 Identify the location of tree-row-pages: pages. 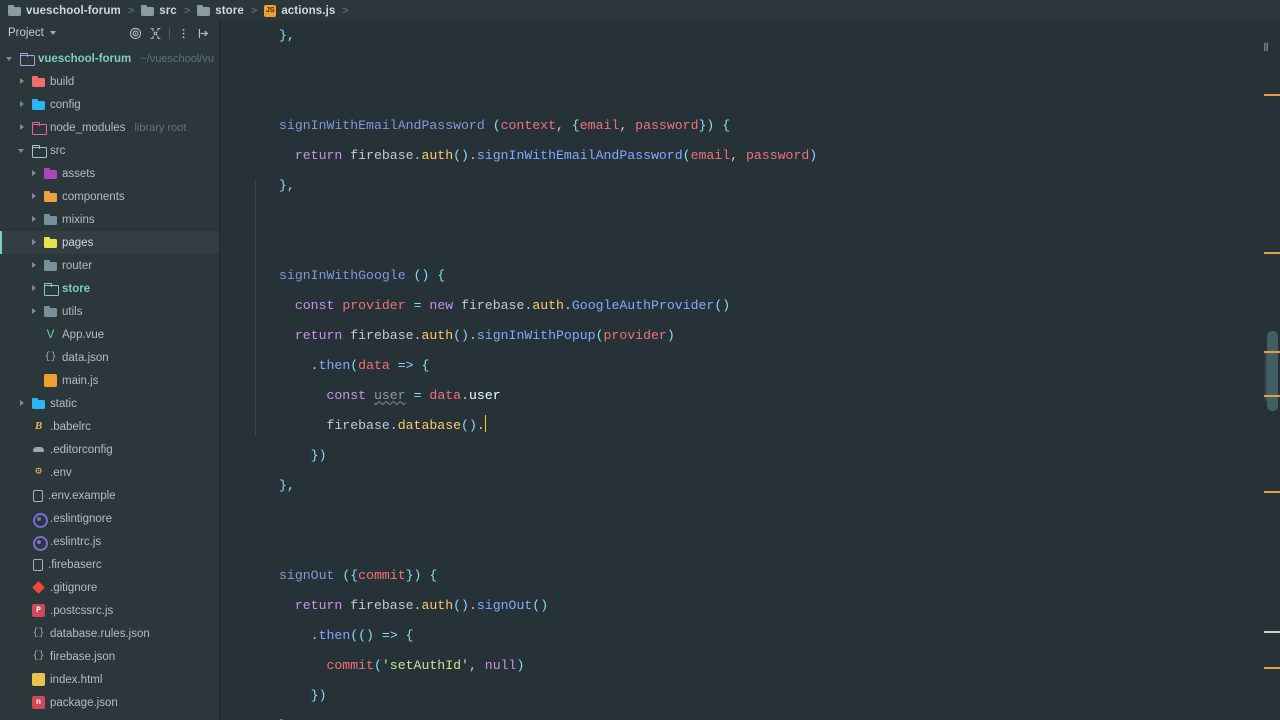
(109, 242).